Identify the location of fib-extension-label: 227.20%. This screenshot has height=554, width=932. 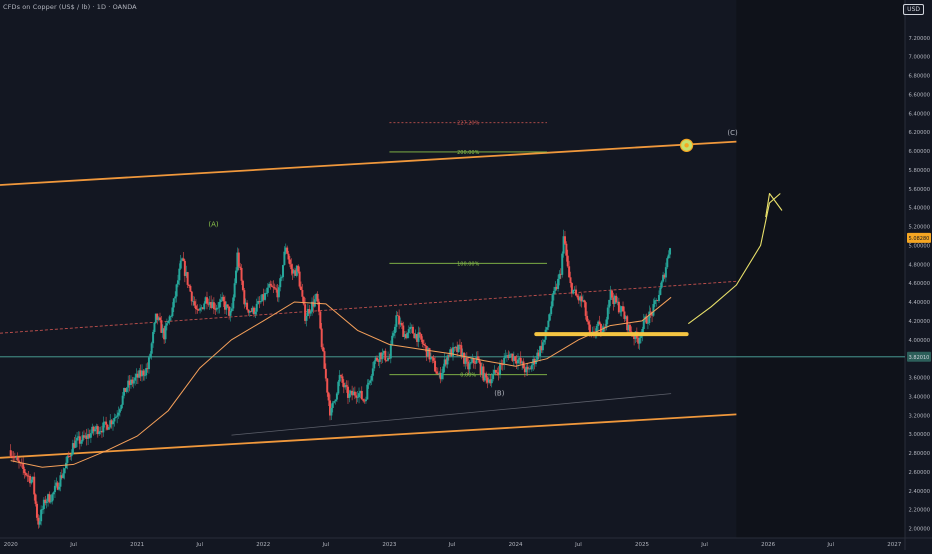
(468, 124).